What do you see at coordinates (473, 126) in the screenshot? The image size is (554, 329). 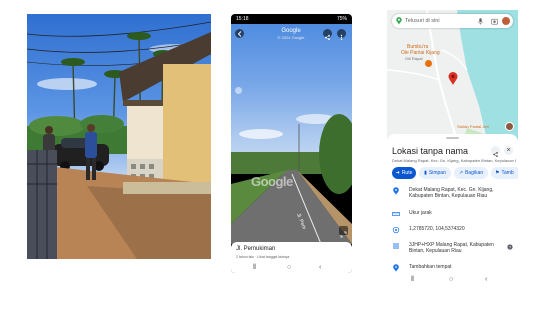 I see `south-place-label: Sisilan Pantai Jeri` at bounding box center [473, 126].